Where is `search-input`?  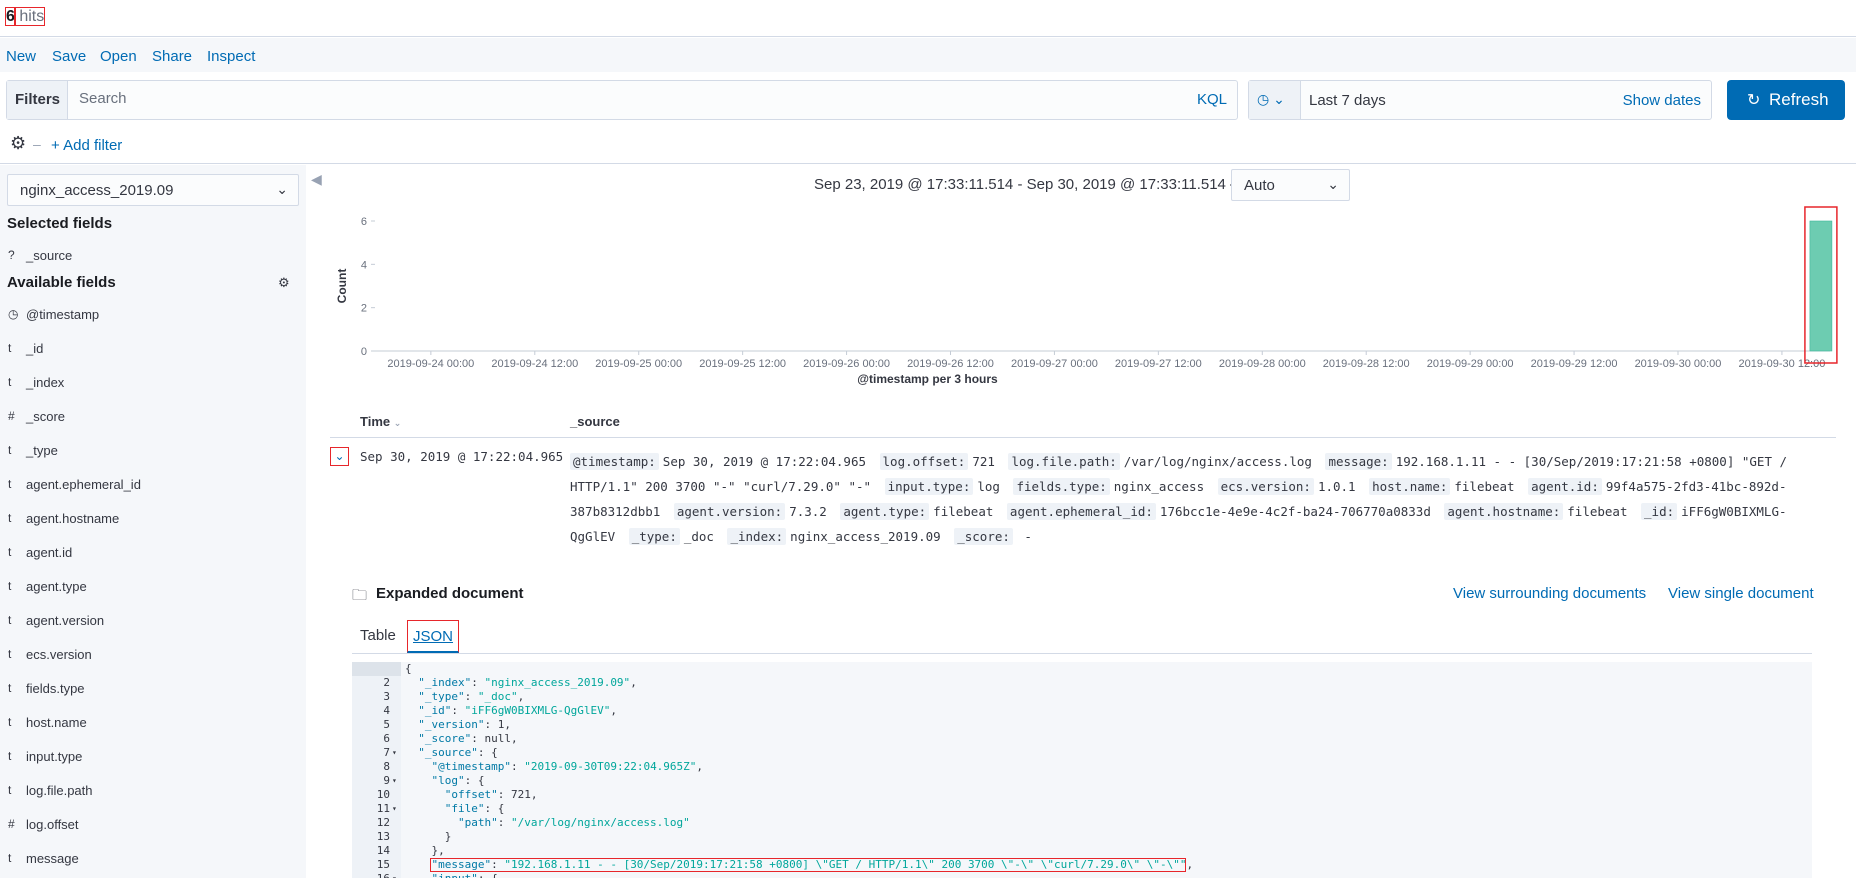 search-input is located at coordinates (479, 98).